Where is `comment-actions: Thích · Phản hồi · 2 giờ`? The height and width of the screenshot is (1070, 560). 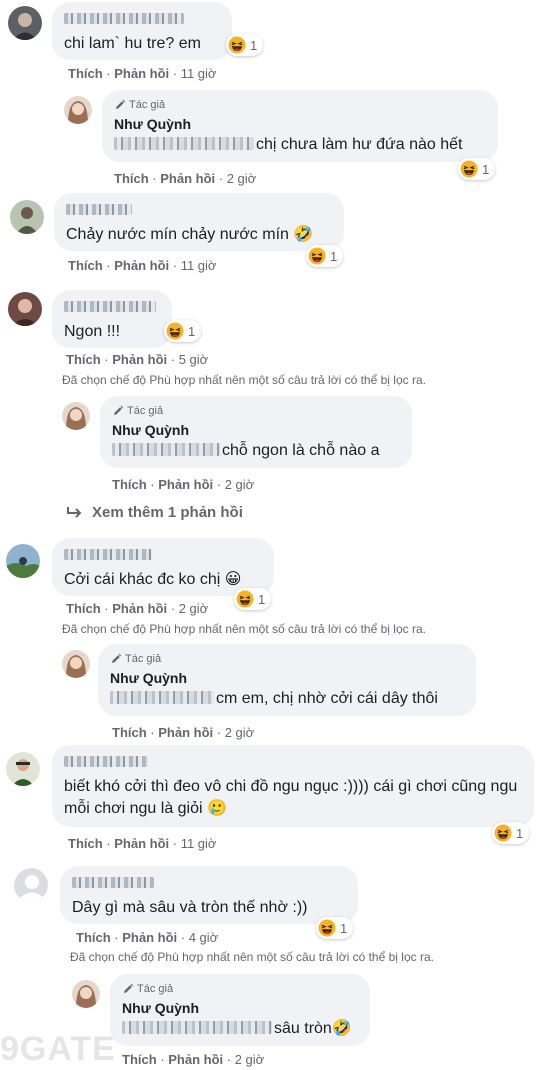
comment-actions: Thích · Phản hồi · 2 giờ is located at coordinates (137, 608).